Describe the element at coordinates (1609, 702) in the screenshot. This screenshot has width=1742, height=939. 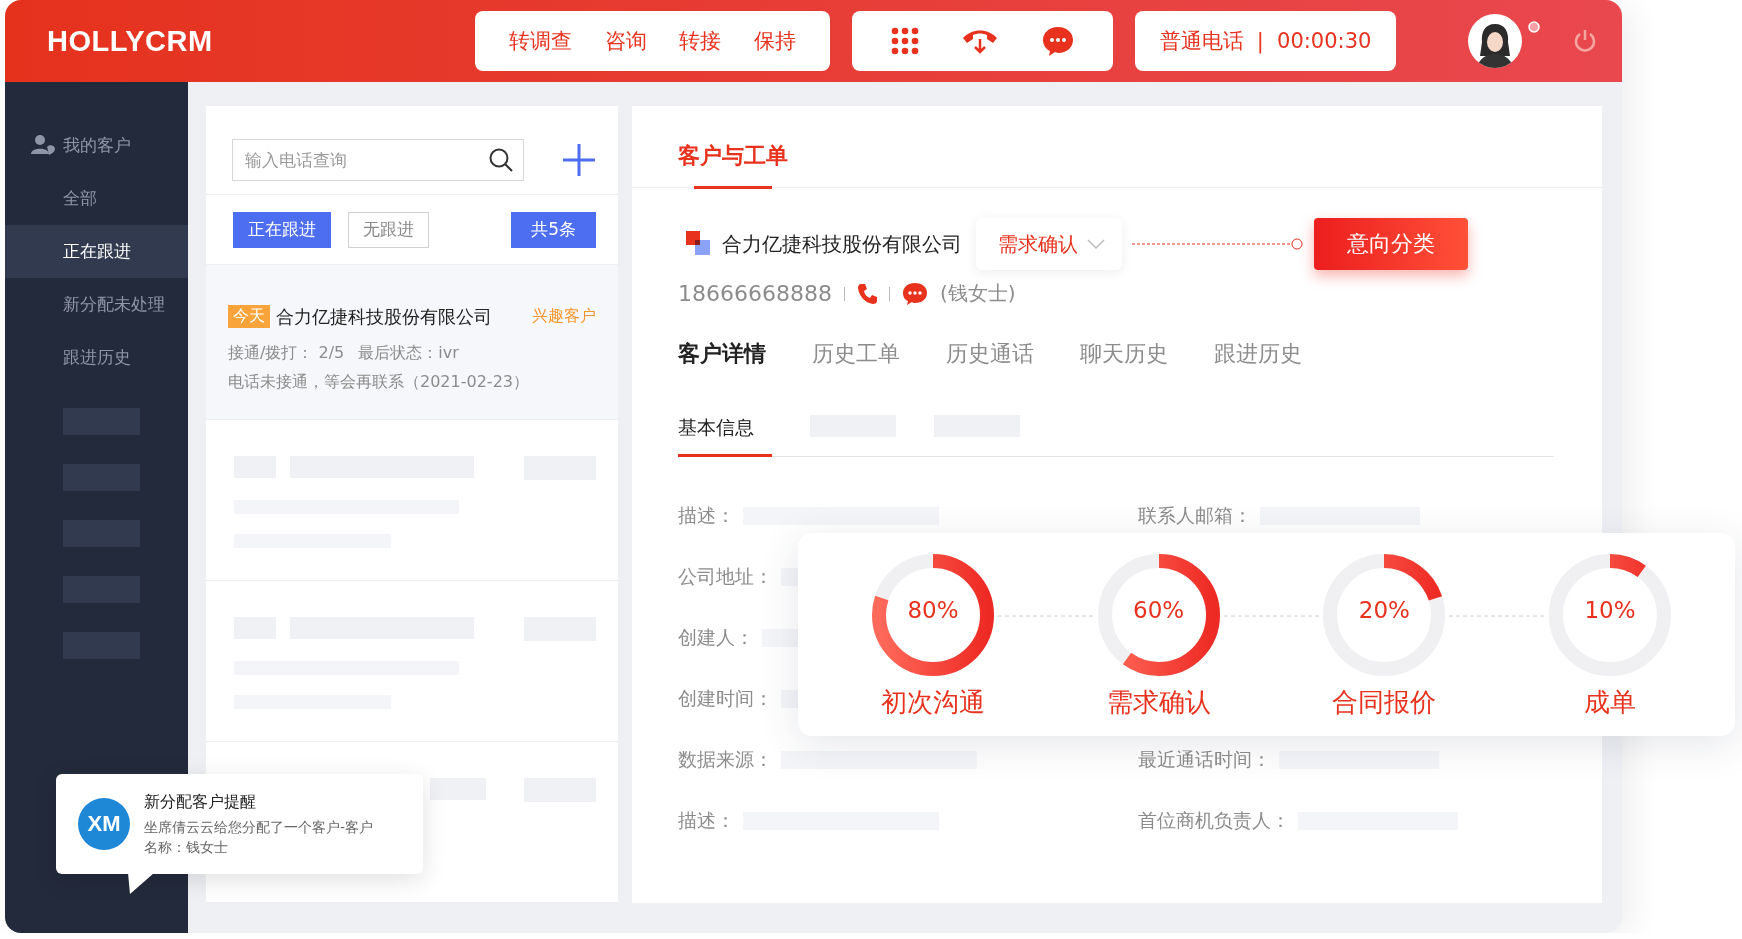
I see `stage-label: 成单` at that location.